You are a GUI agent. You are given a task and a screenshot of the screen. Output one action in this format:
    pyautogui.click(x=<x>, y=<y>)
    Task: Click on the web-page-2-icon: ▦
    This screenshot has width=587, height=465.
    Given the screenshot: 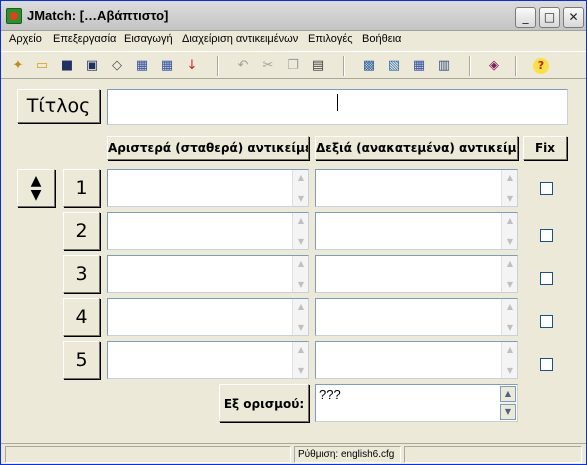 What is the action you would take?
    pyautogui.click(x=167, y=66)
    